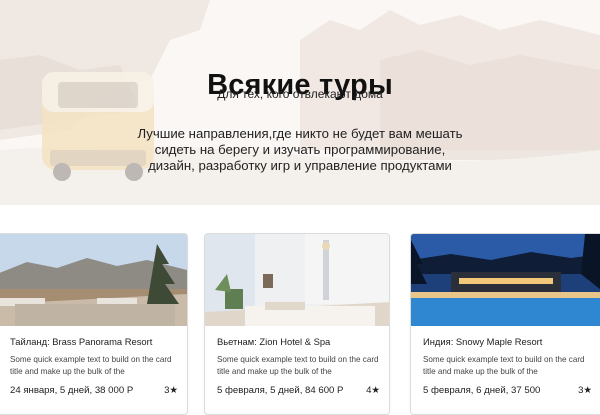  I want to click on card-title: Индия: Snowy Maple Resort, so click(482, 341).